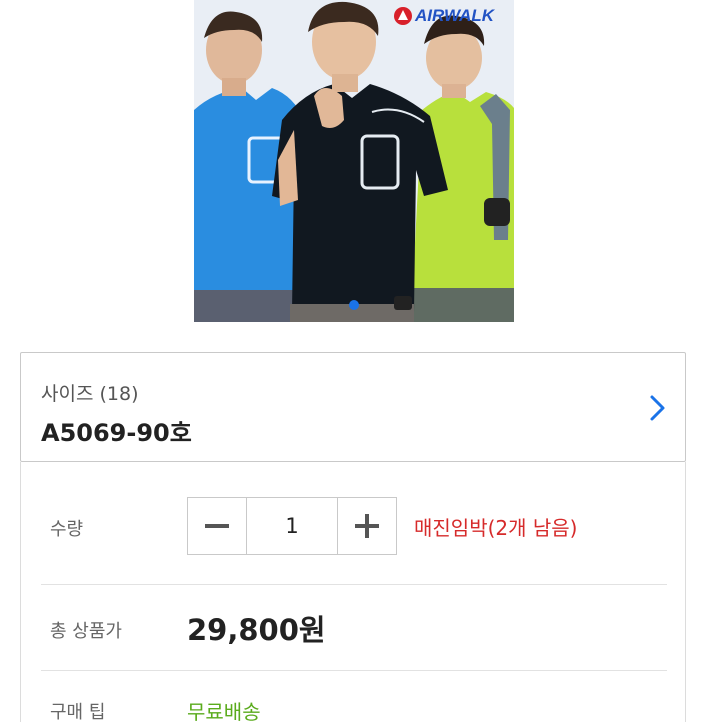  Describe the element at coordinates (67, 529) in the screenshot. I see `quantity-label: 수량` at that location.